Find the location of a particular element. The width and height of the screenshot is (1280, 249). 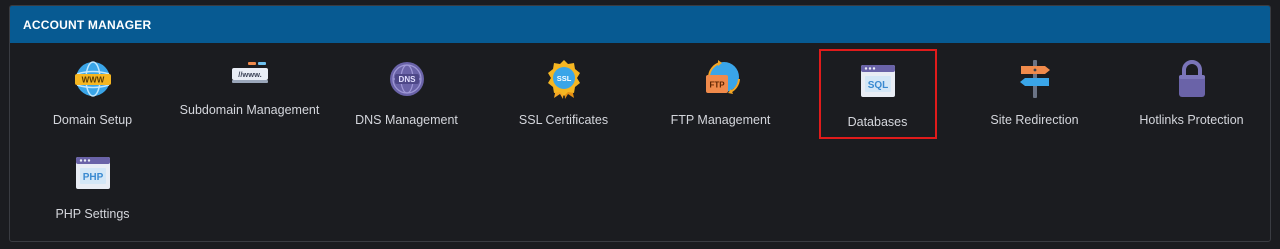

site-redirection-label: Site Redirection is located at coordinates (1034, 120).